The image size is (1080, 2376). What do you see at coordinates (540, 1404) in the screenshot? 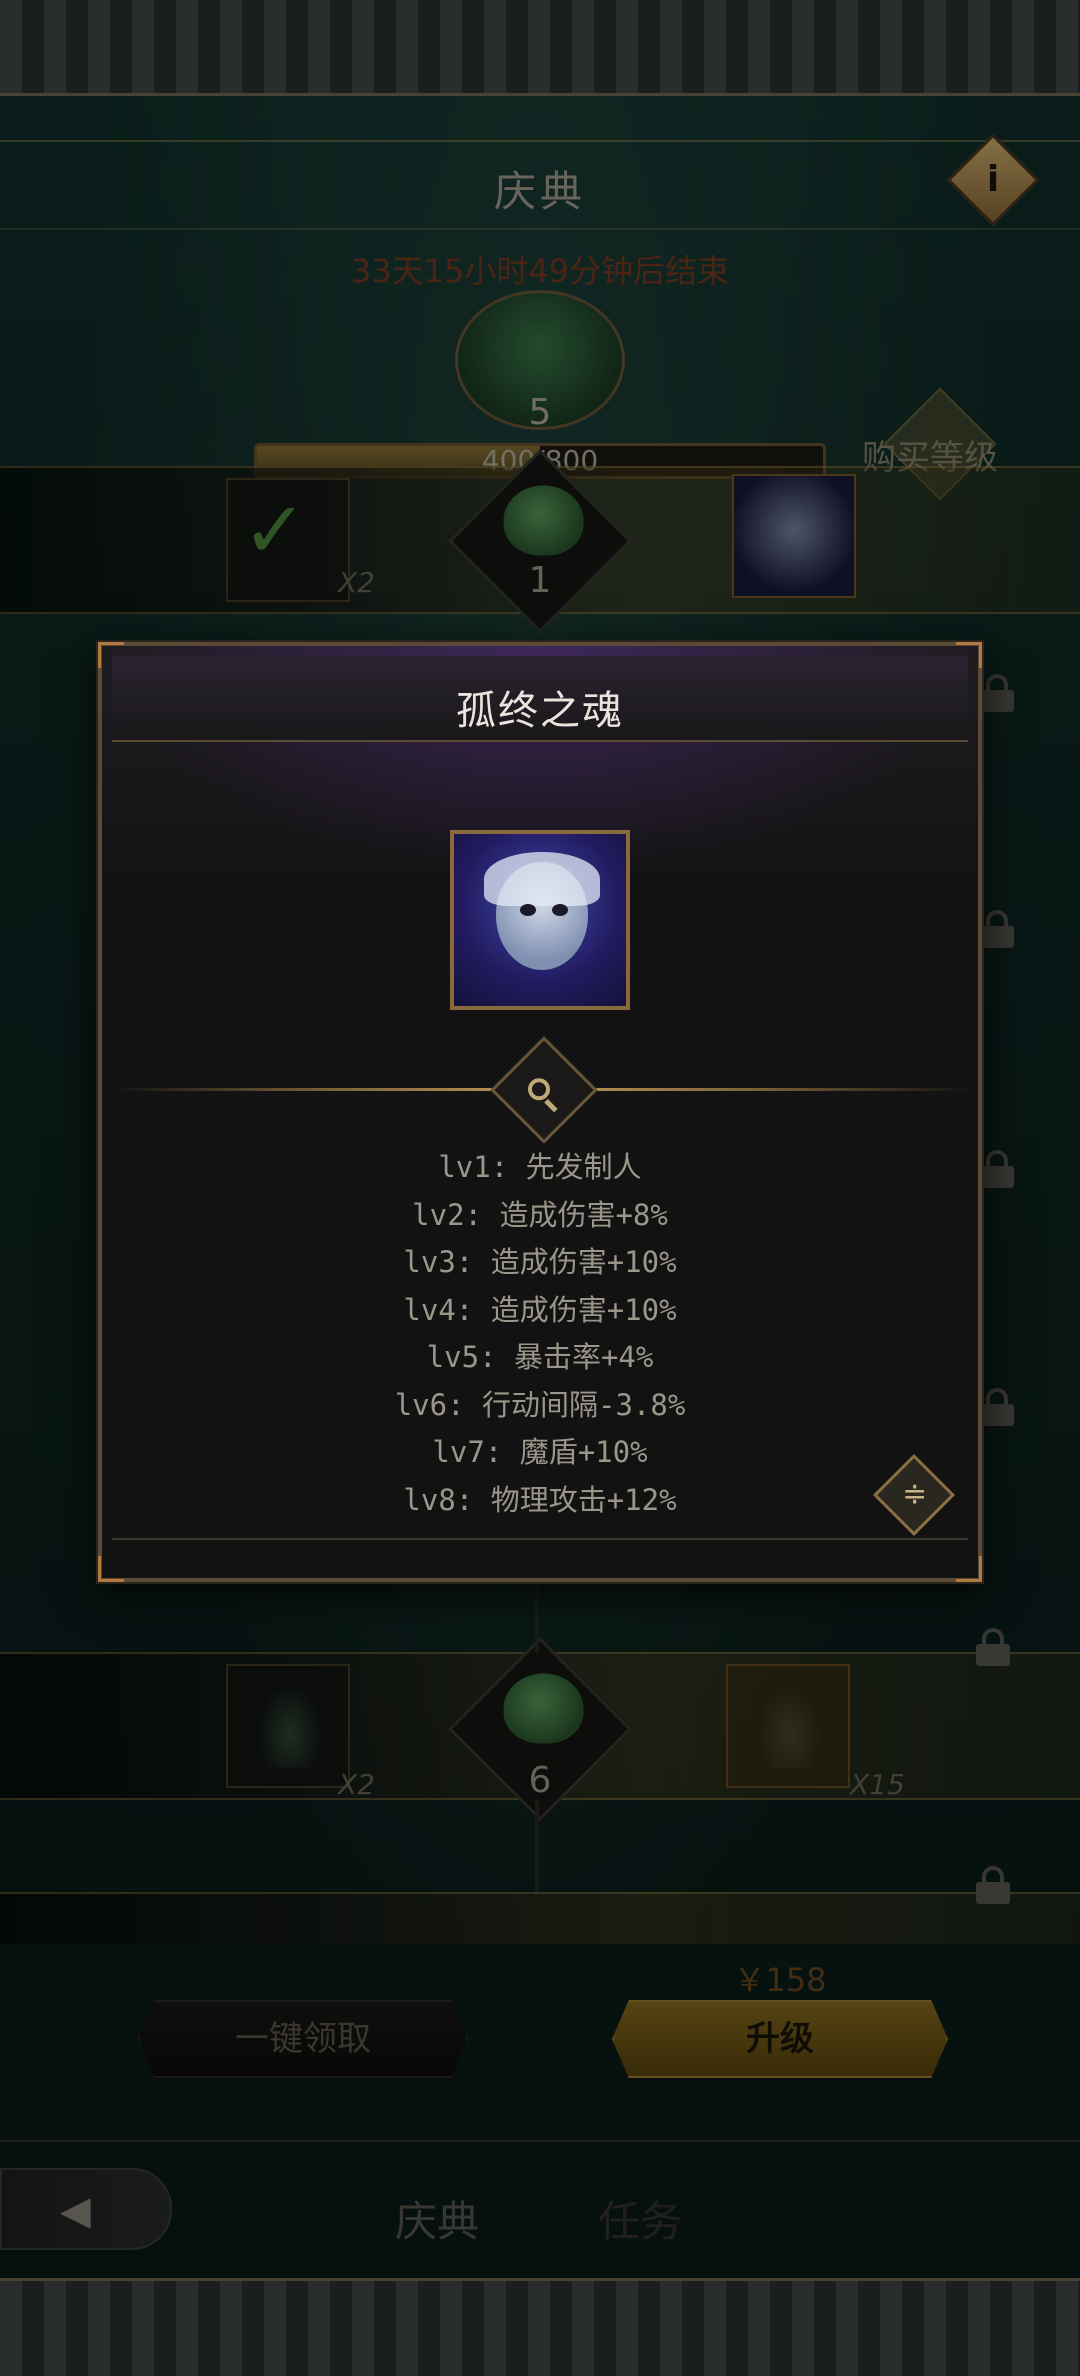
I see `skill-line: lv6: 行动间隔-3.8%` at bounding box center [540, 1404].